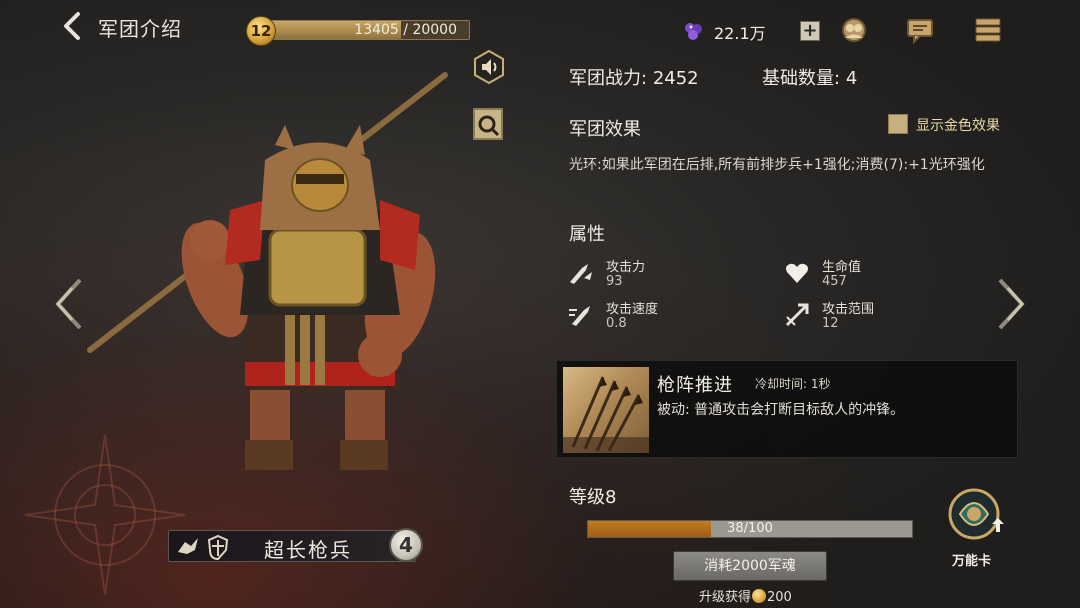 This screenshot has width=1080, height=608. Describe the element at coordinates (779, 597) in the screenshot. I see `reward-value: 200` at that location.